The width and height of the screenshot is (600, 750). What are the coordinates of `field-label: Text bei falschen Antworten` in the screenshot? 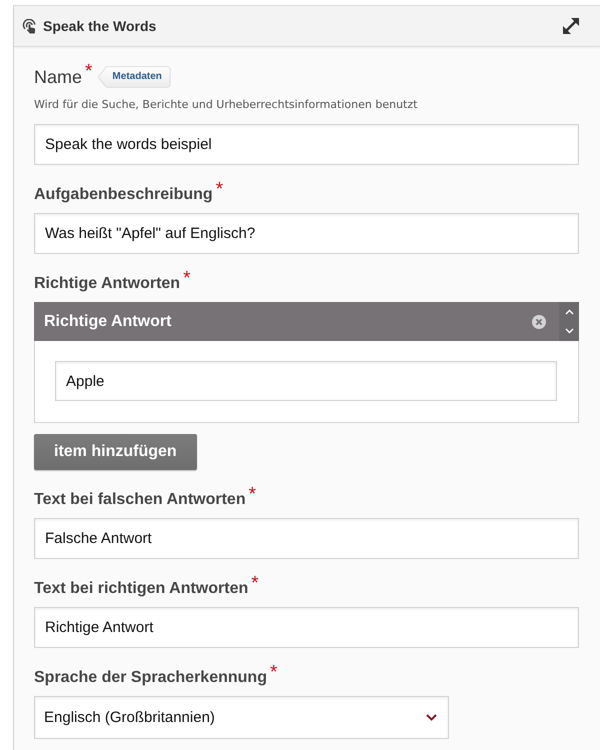 It's located at (140, 500).